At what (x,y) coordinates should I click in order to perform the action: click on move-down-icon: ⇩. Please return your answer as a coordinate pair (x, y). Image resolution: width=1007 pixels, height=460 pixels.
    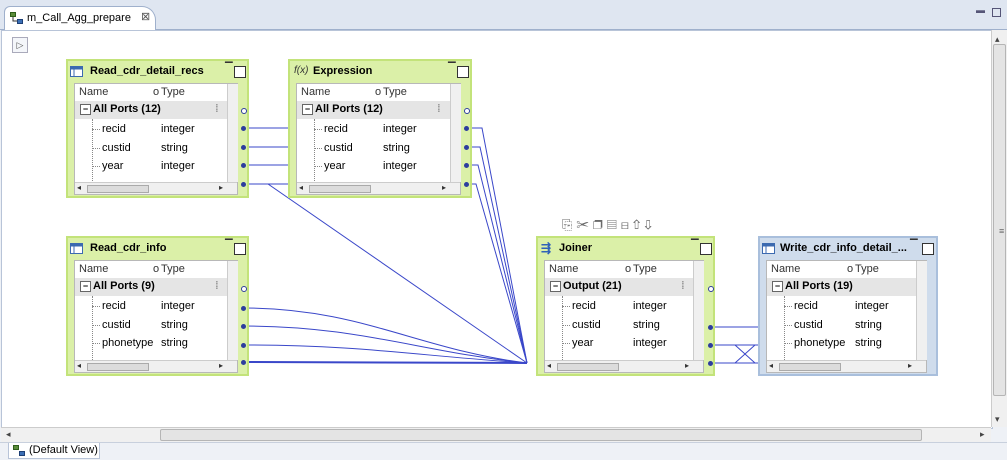
    Looking at the image, I should click on (649, 224).